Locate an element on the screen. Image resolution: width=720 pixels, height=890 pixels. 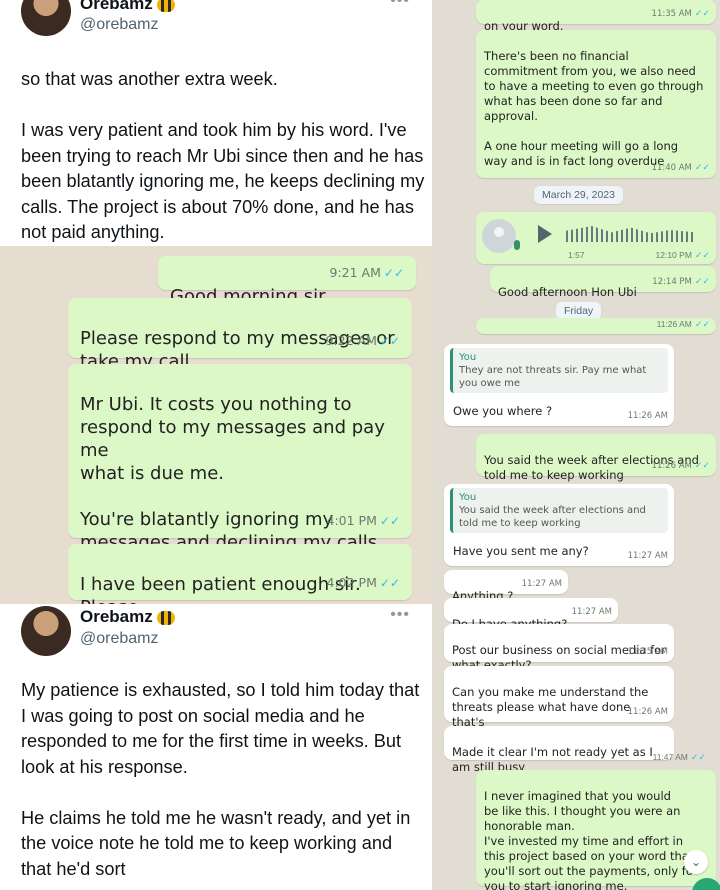
message-timestamp: 11:40 AM ✓✓ is located at coordinates (680, 168).